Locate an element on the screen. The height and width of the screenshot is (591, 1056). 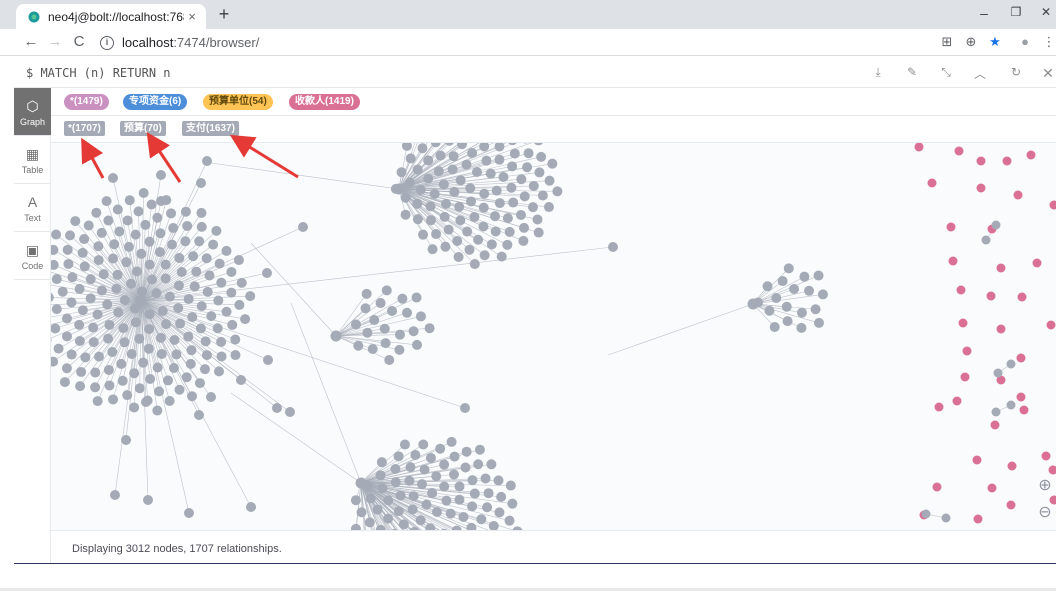
rel-pill-budget: 预算(70) is located at coordinates (143, 128).